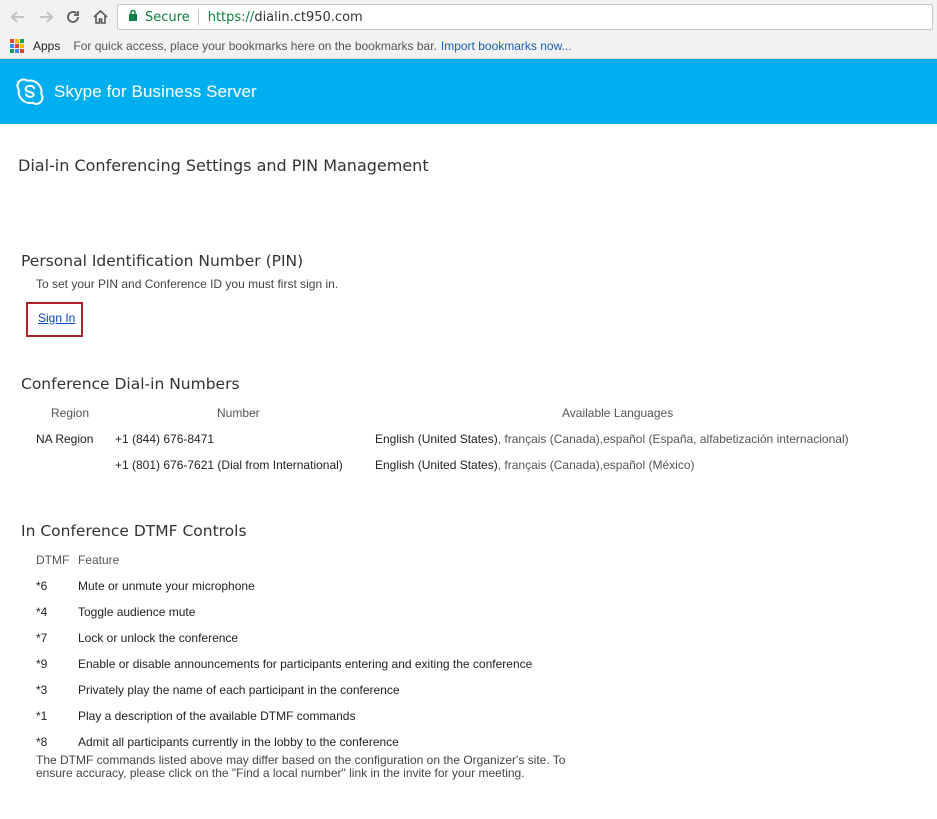 The image size is (937, 819). I want to click on column-header-languages: Available Languages, so click(618, 413).